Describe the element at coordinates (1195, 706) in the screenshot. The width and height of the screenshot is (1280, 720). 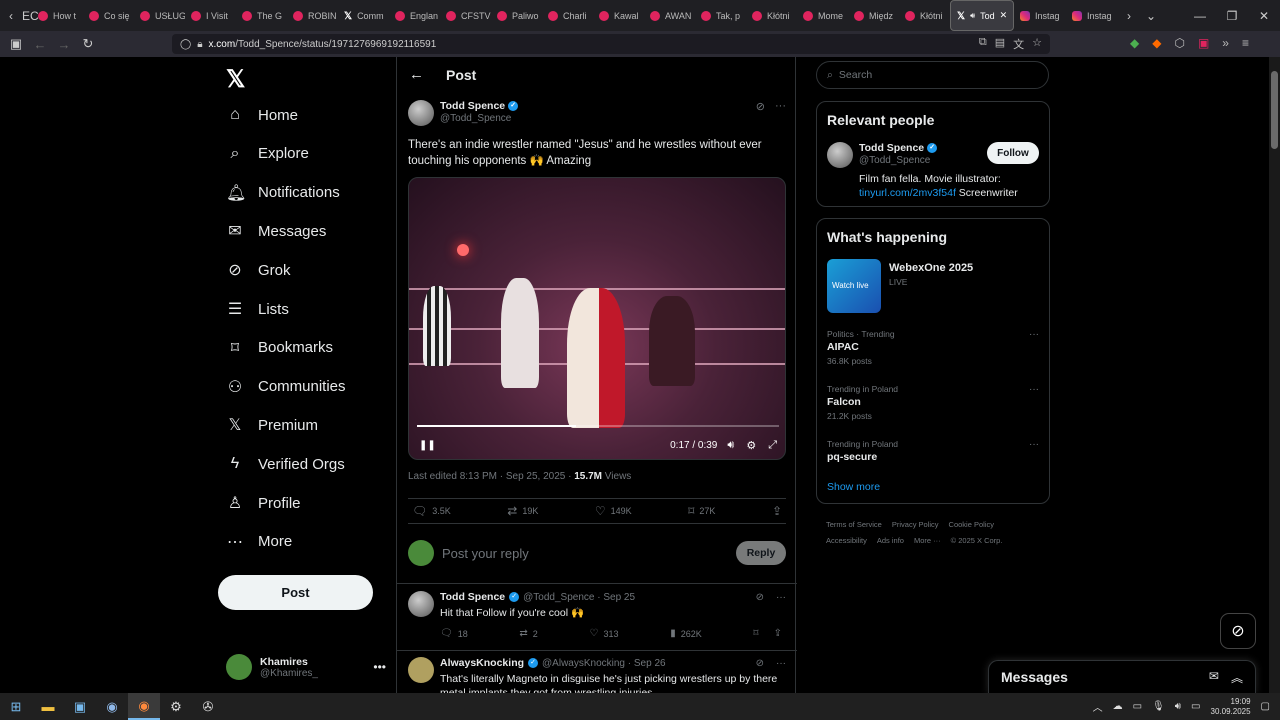
I see `display-icon: ▭` at that location.